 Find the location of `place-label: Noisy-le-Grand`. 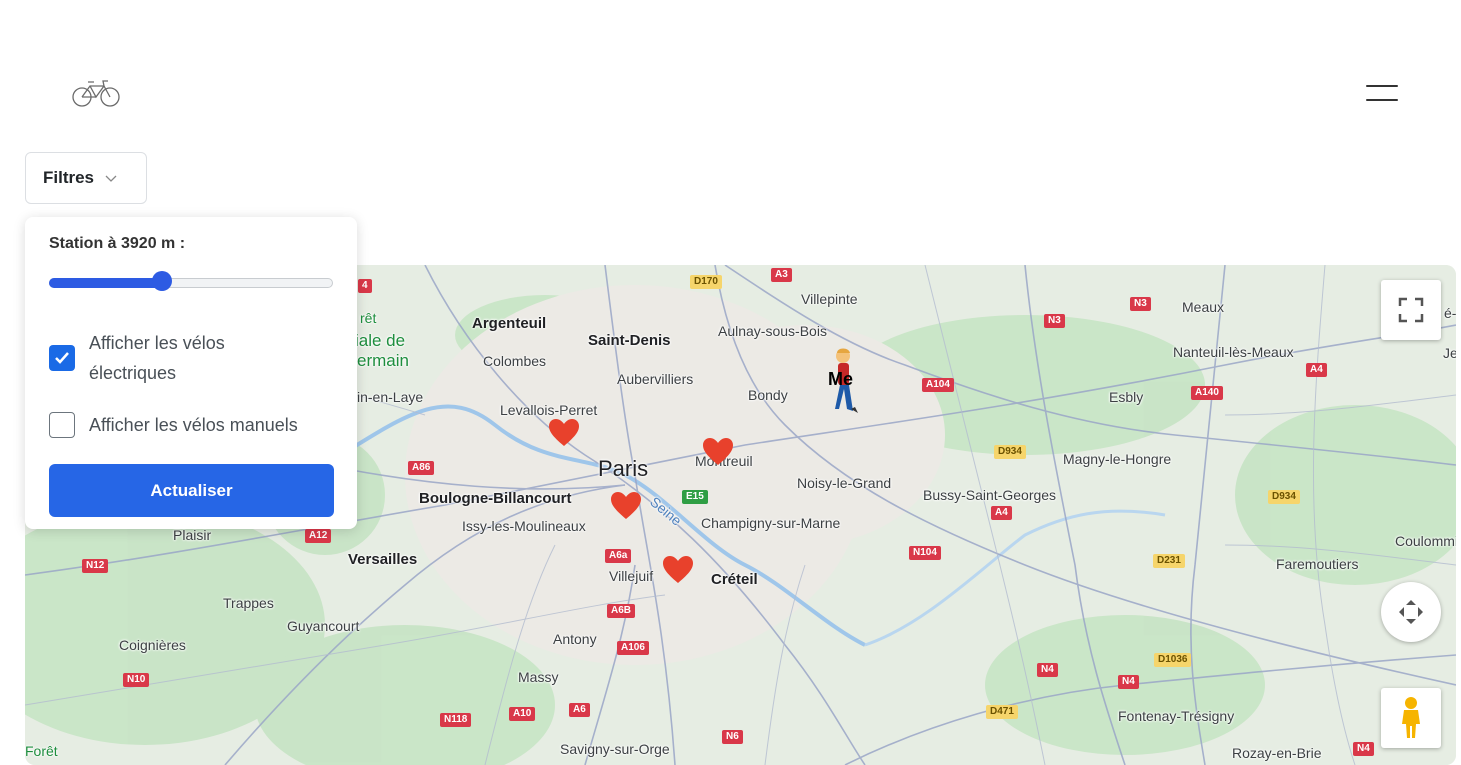

place-label: Noisy-le-Grand is located at coordinates (844, 483).